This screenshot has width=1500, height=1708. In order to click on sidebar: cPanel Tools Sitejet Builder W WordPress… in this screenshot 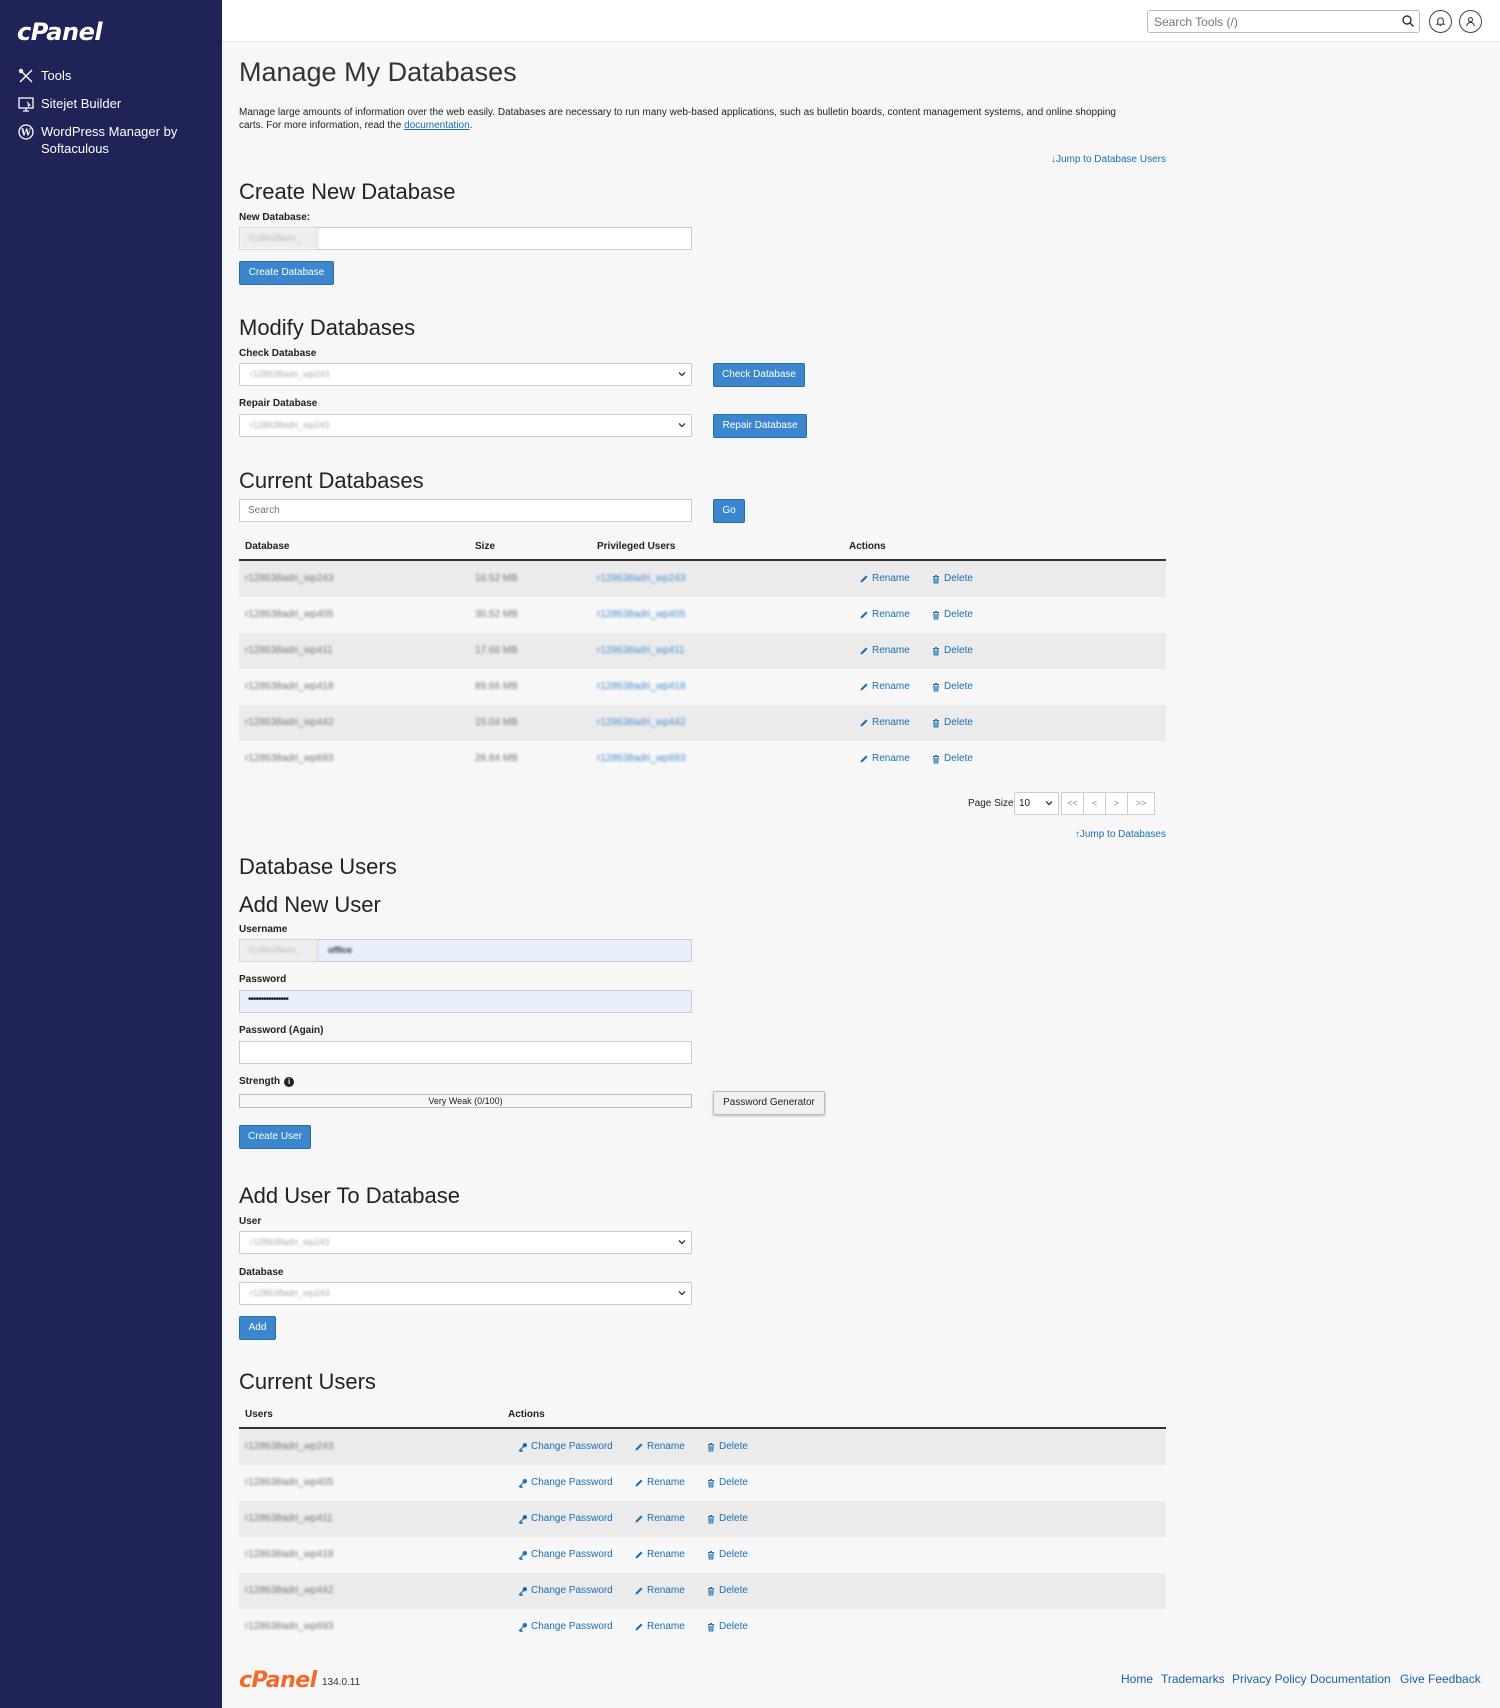, I will do `click(111, 854)`.